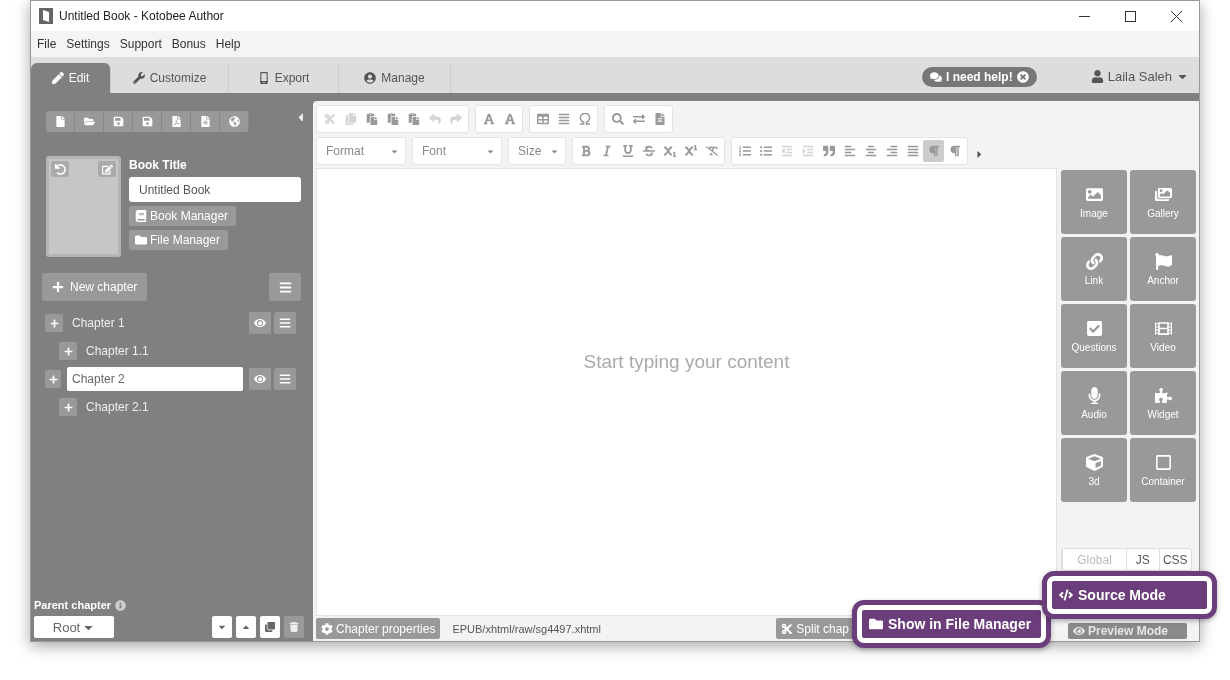 The height and width of the screenshot is (680, 1230). Describe the element at coordinates (88, 44) in the screenshot. I see `menu-item: Settings` at that location.